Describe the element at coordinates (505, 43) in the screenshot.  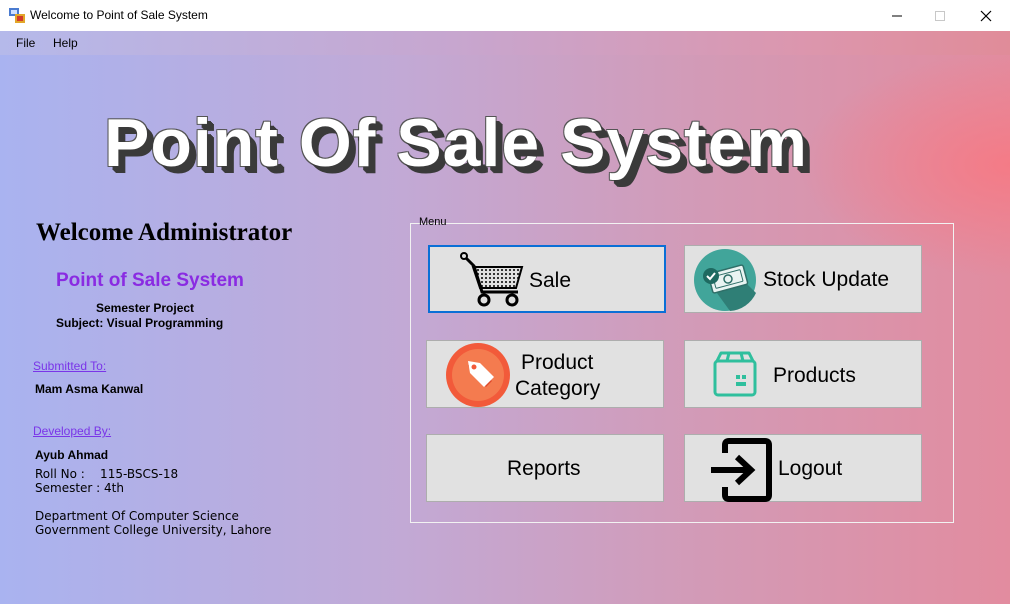
I see `menu-bar: File Help` at that location.